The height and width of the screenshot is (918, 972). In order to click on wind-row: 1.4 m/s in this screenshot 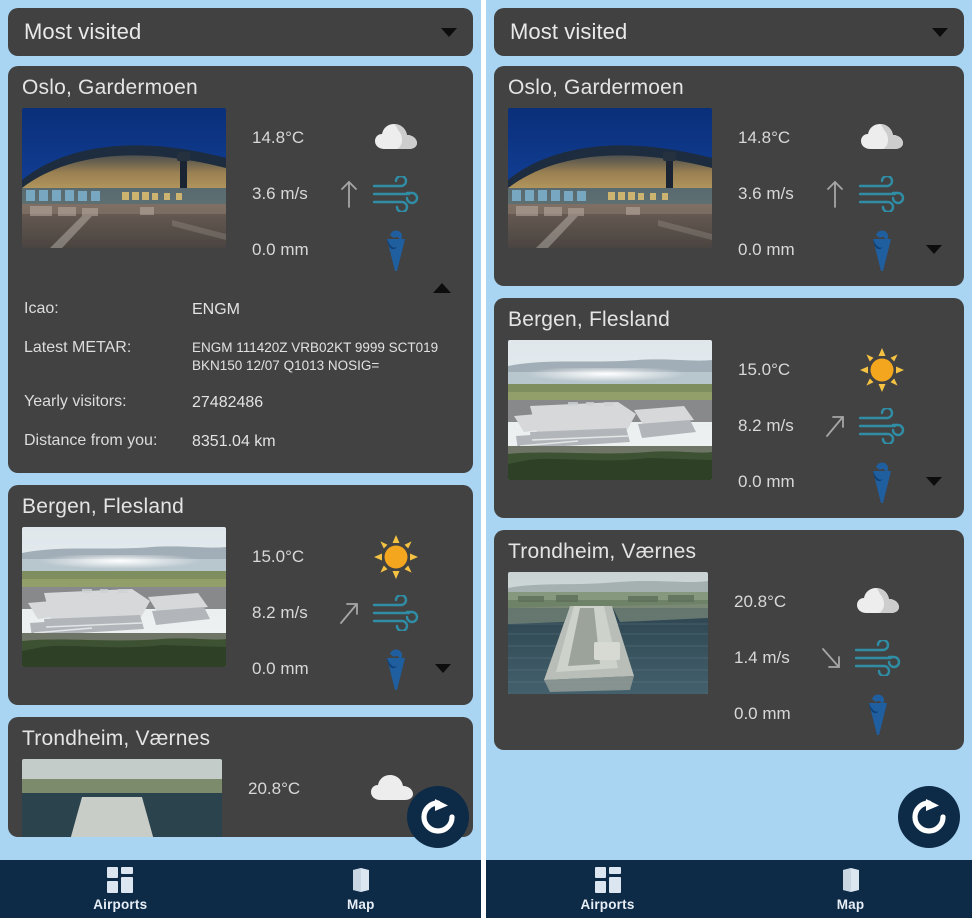, I will do `click(842, 658)`.